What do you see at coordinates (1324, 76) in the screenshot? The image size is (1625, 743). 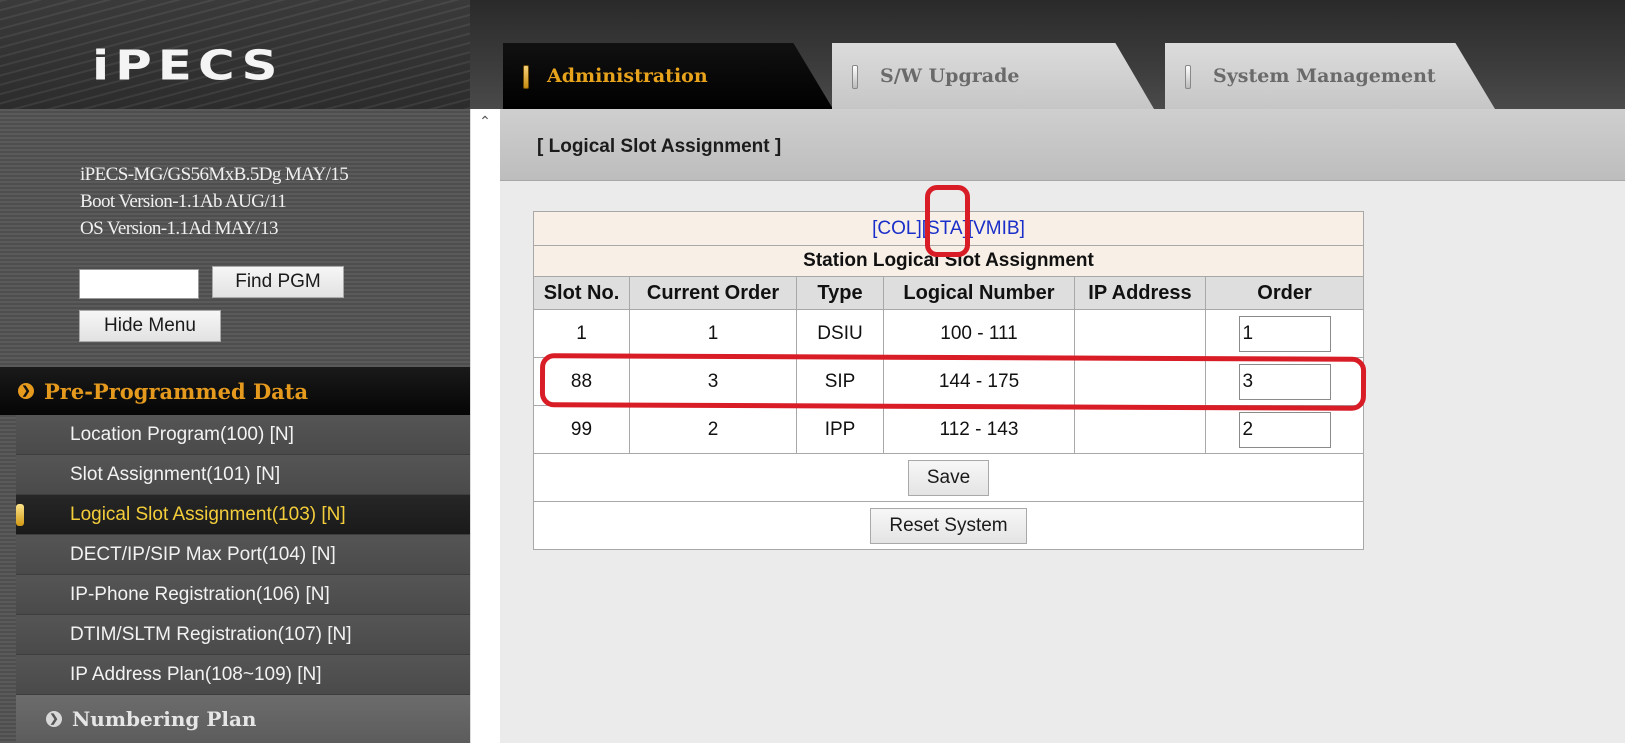 I see `tab-label: System Management` at bounding box center [1324, 76].